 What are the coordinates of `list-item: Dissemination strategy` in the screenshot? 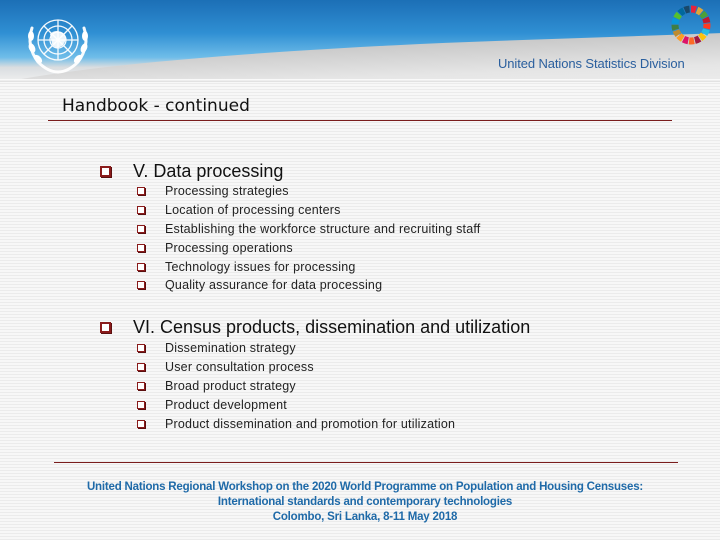 It's located at (333, 348).